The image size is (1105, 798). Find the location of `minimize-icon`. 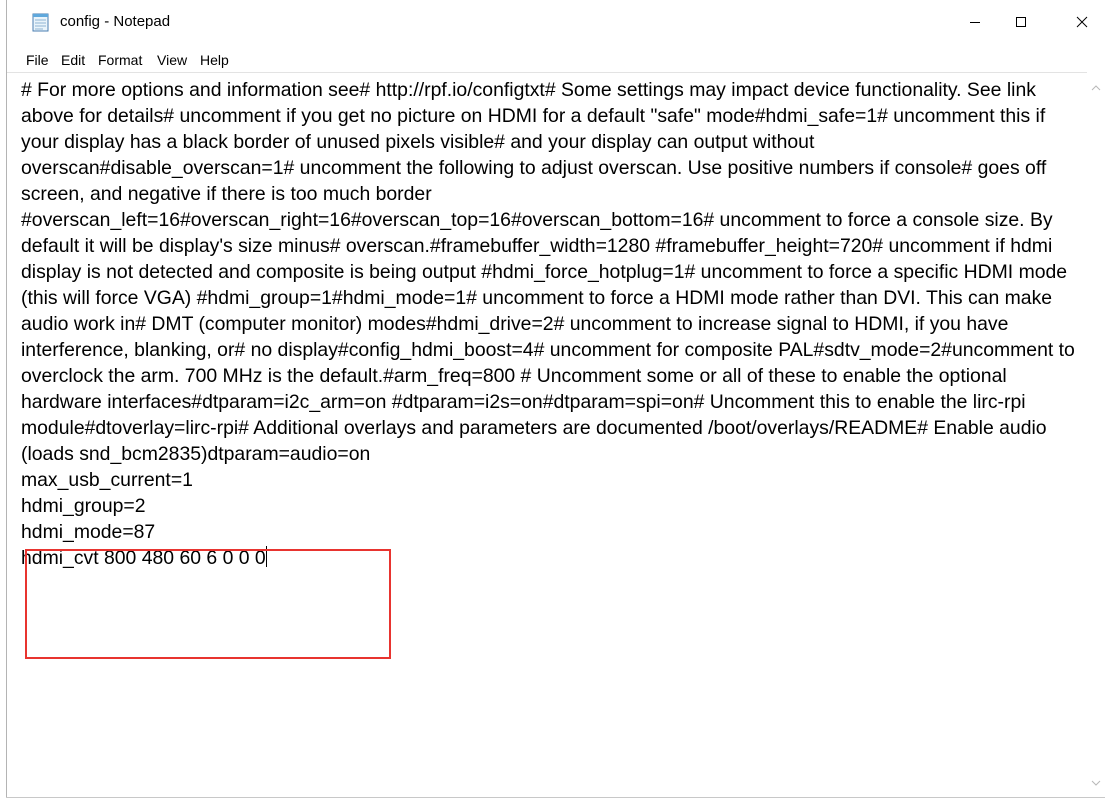

minimize-icon is located at coordinates (975, 24).